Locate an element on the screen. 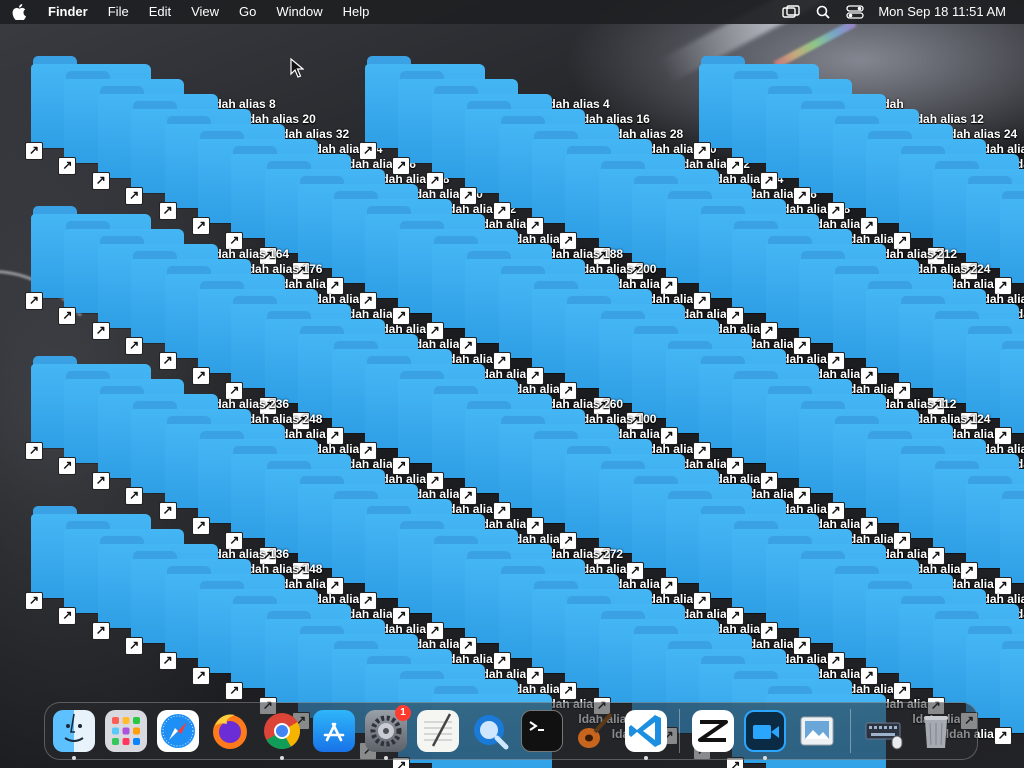  dock-app-safari is located at coordinates (178, 731).